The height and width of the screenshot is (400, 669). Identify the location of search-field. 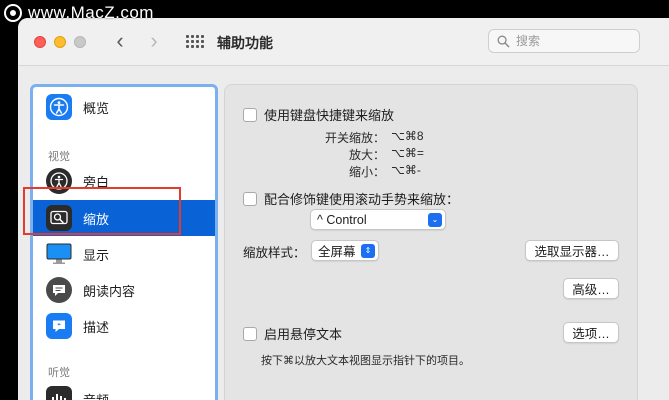
(564, 41).